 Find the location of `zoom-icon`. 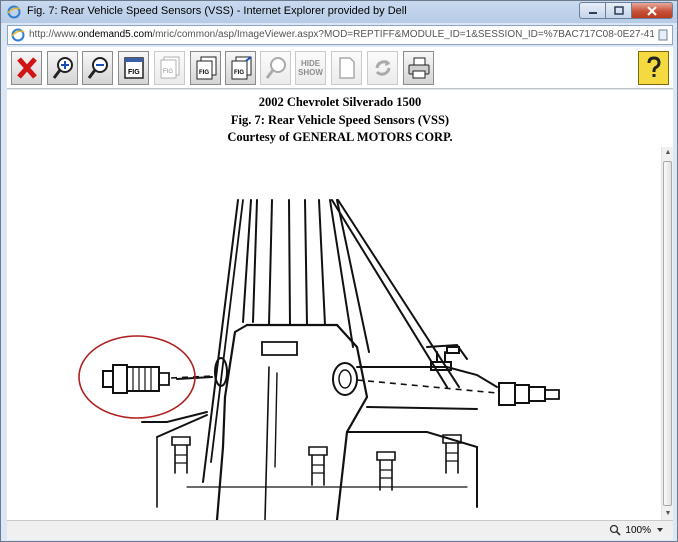

zoom-icon is located at coordinates (615, 530).